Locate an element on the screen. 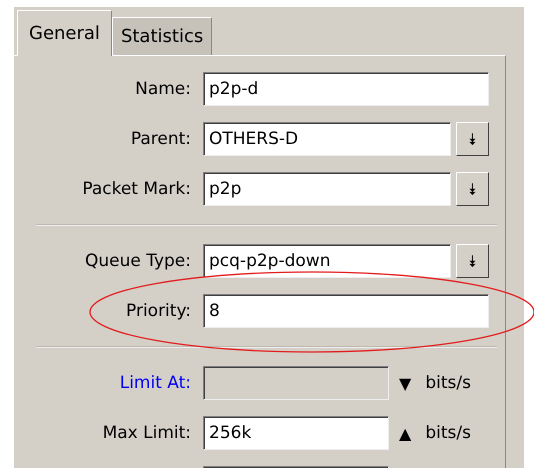  dropdown-field: p2p is located at coordinates (327, 189).